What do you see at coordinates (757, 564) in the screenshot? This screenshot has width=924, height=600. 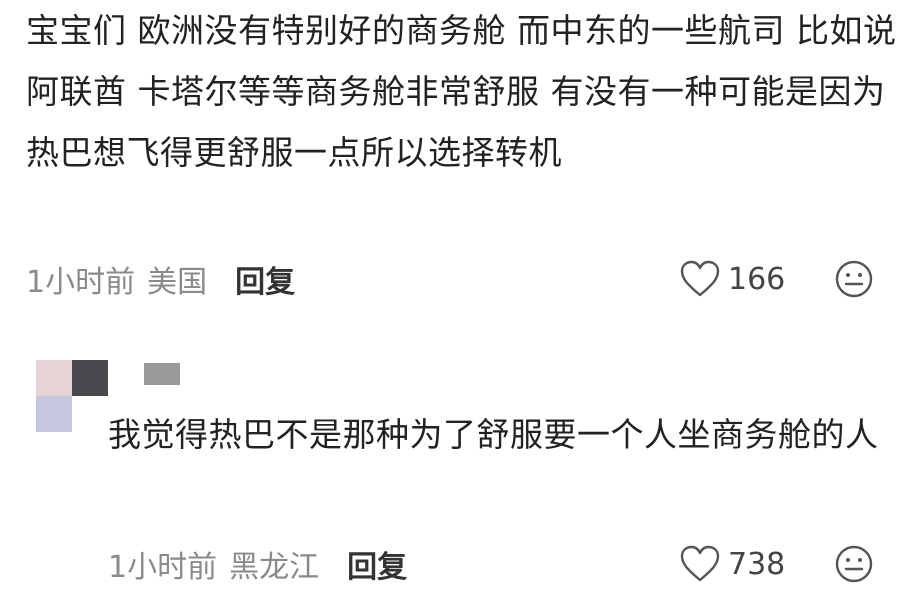 I see `like-count: 738` at bounding box center [757, 564].